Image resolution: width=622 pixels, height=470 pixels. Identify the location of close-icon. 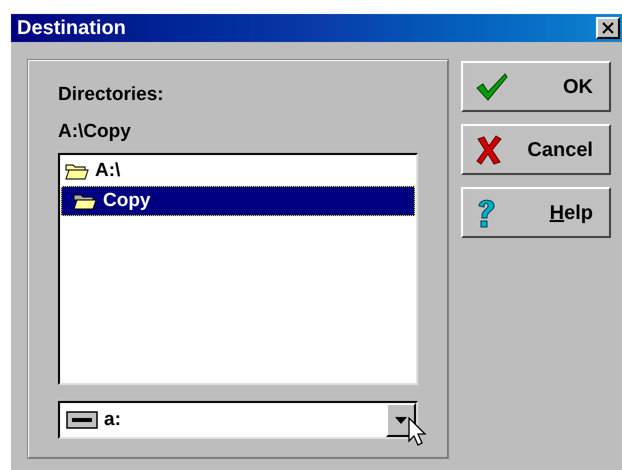
(608, 28).